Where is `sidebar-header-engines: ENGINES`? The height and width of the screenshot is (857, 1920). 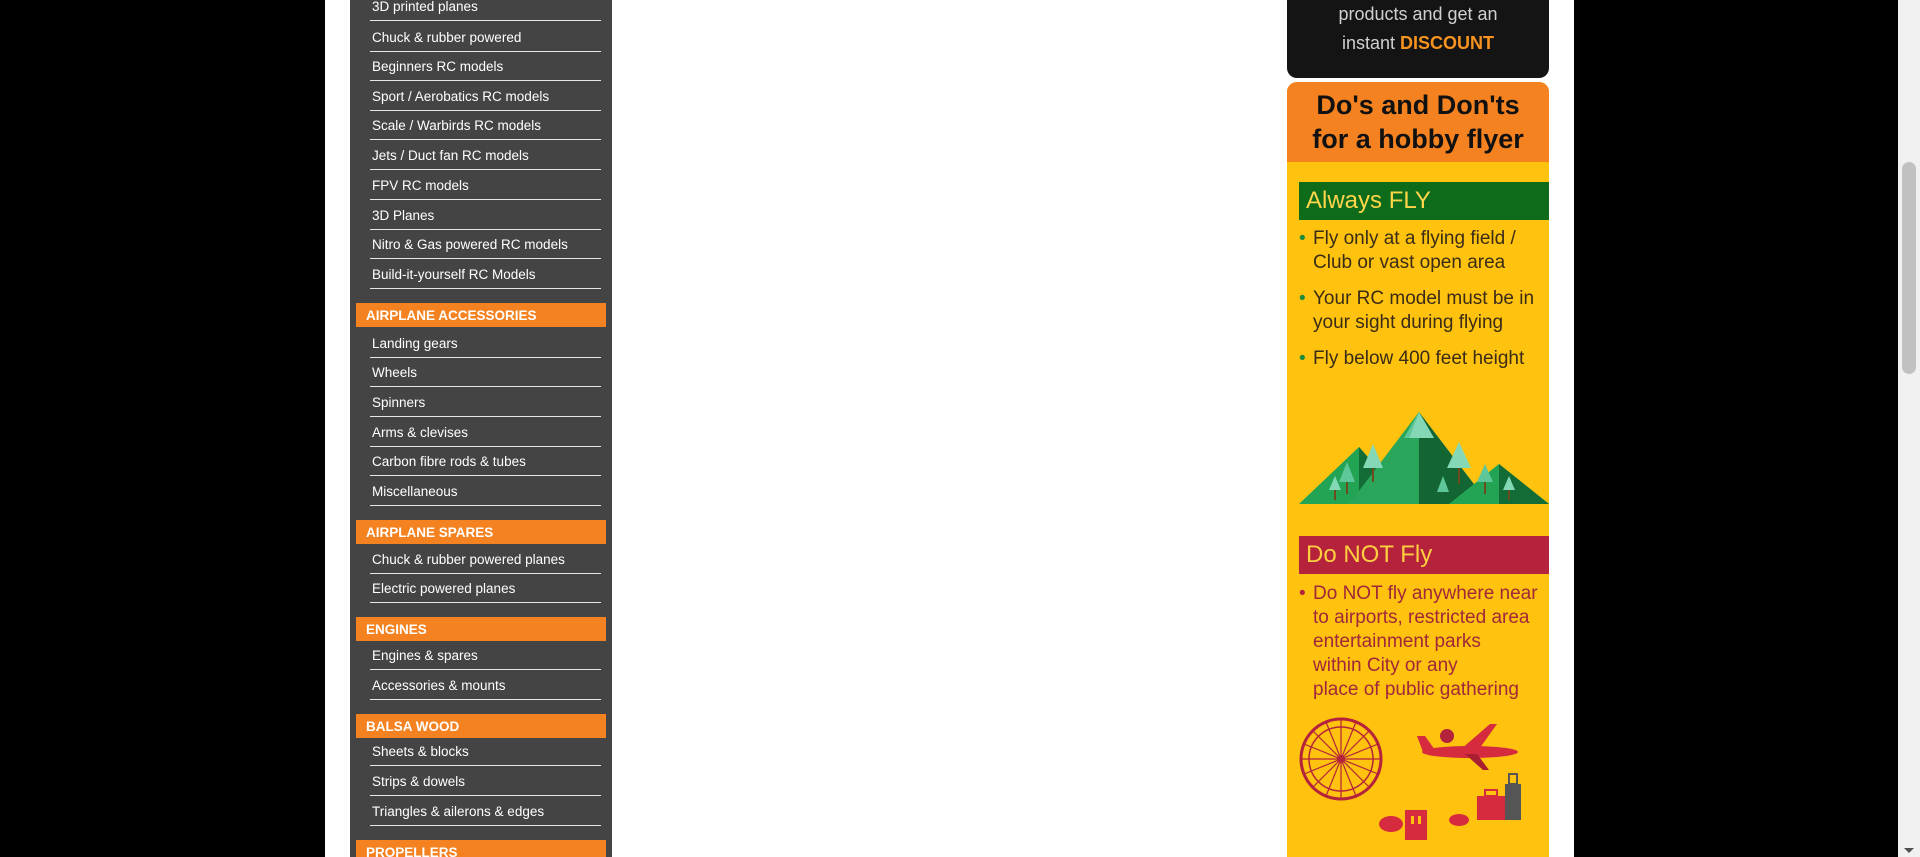 sidebar-header-engines: ENGINES is located at coordinates (481, 629).